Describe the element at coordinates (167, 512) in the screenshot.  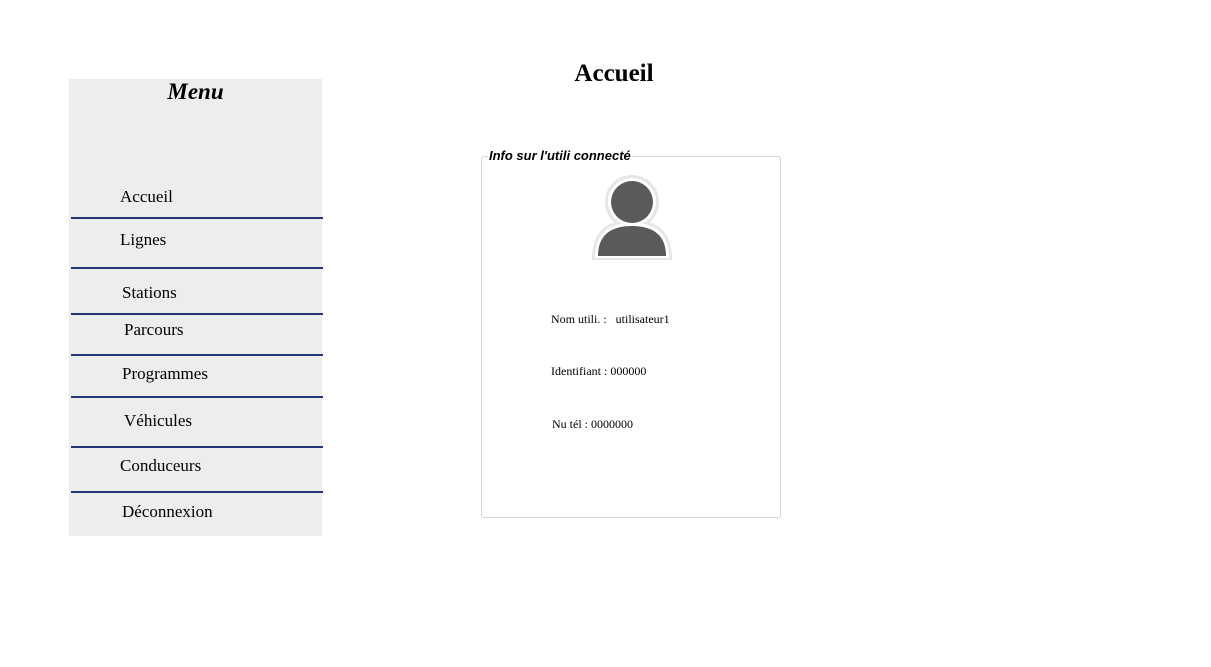
I see `menu-item-deconnexion: Déconnexion` at that location.